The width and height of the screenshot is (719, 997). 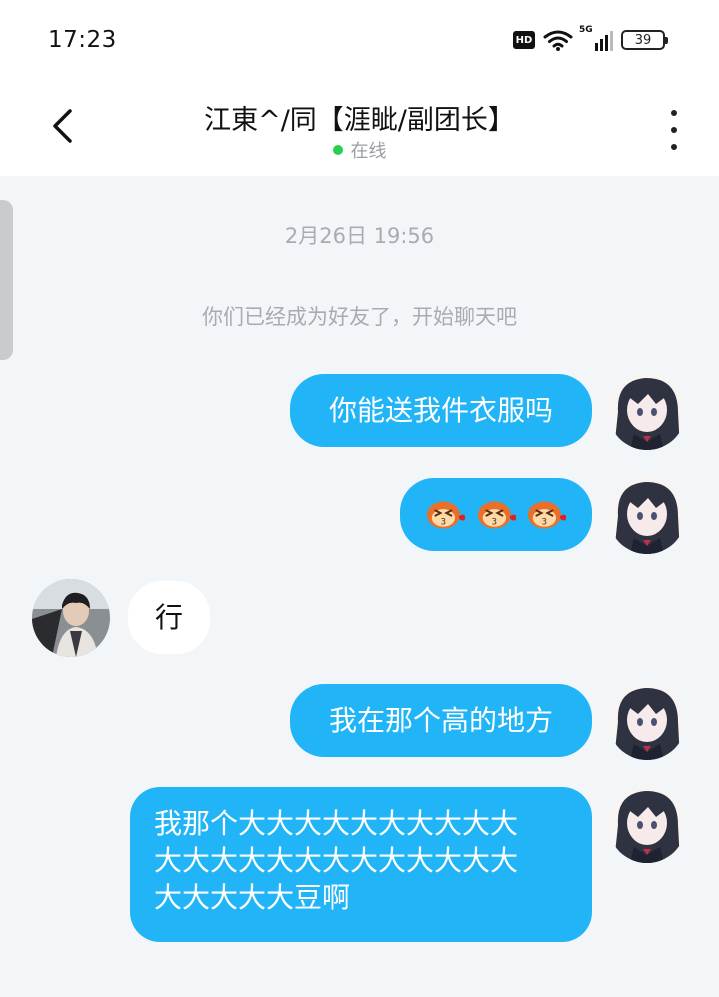 I want to click on status-icons: HD 5G 39, so click(x=590, y=38).